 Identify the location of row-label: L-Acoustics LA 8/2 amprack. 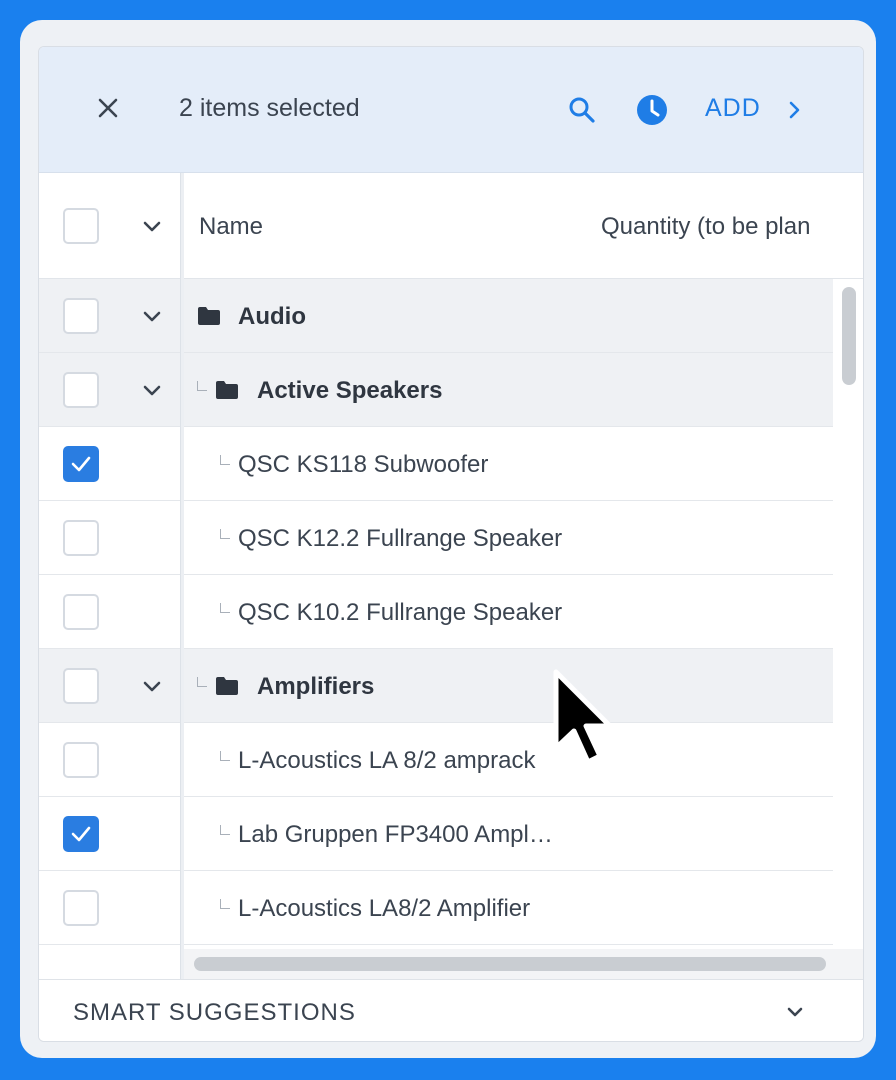
(387, 760).